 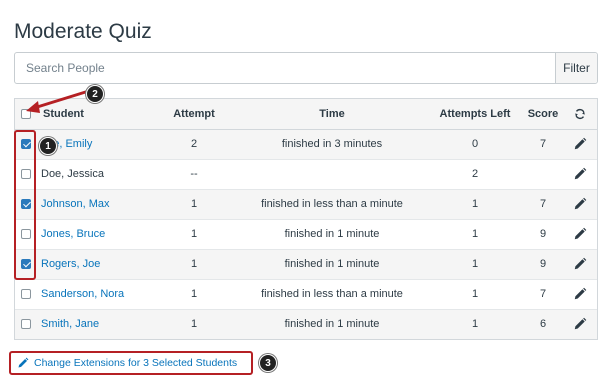 I want to click on callout-3: 3, so click(x=268, y=363).